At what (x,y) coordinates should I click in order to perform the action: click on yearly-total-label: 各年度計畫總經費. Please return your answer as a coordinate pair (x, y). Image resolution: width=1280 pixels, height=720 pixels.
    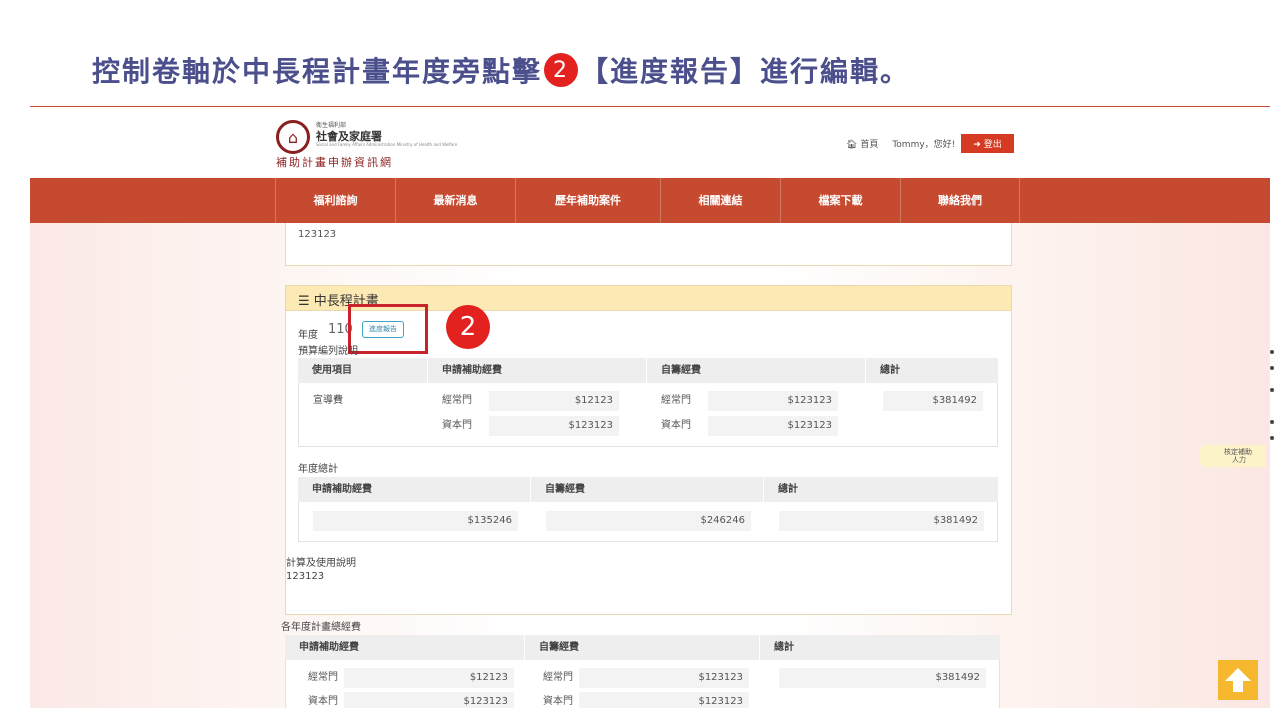
    Looking at the image, I should click on (321, 627).